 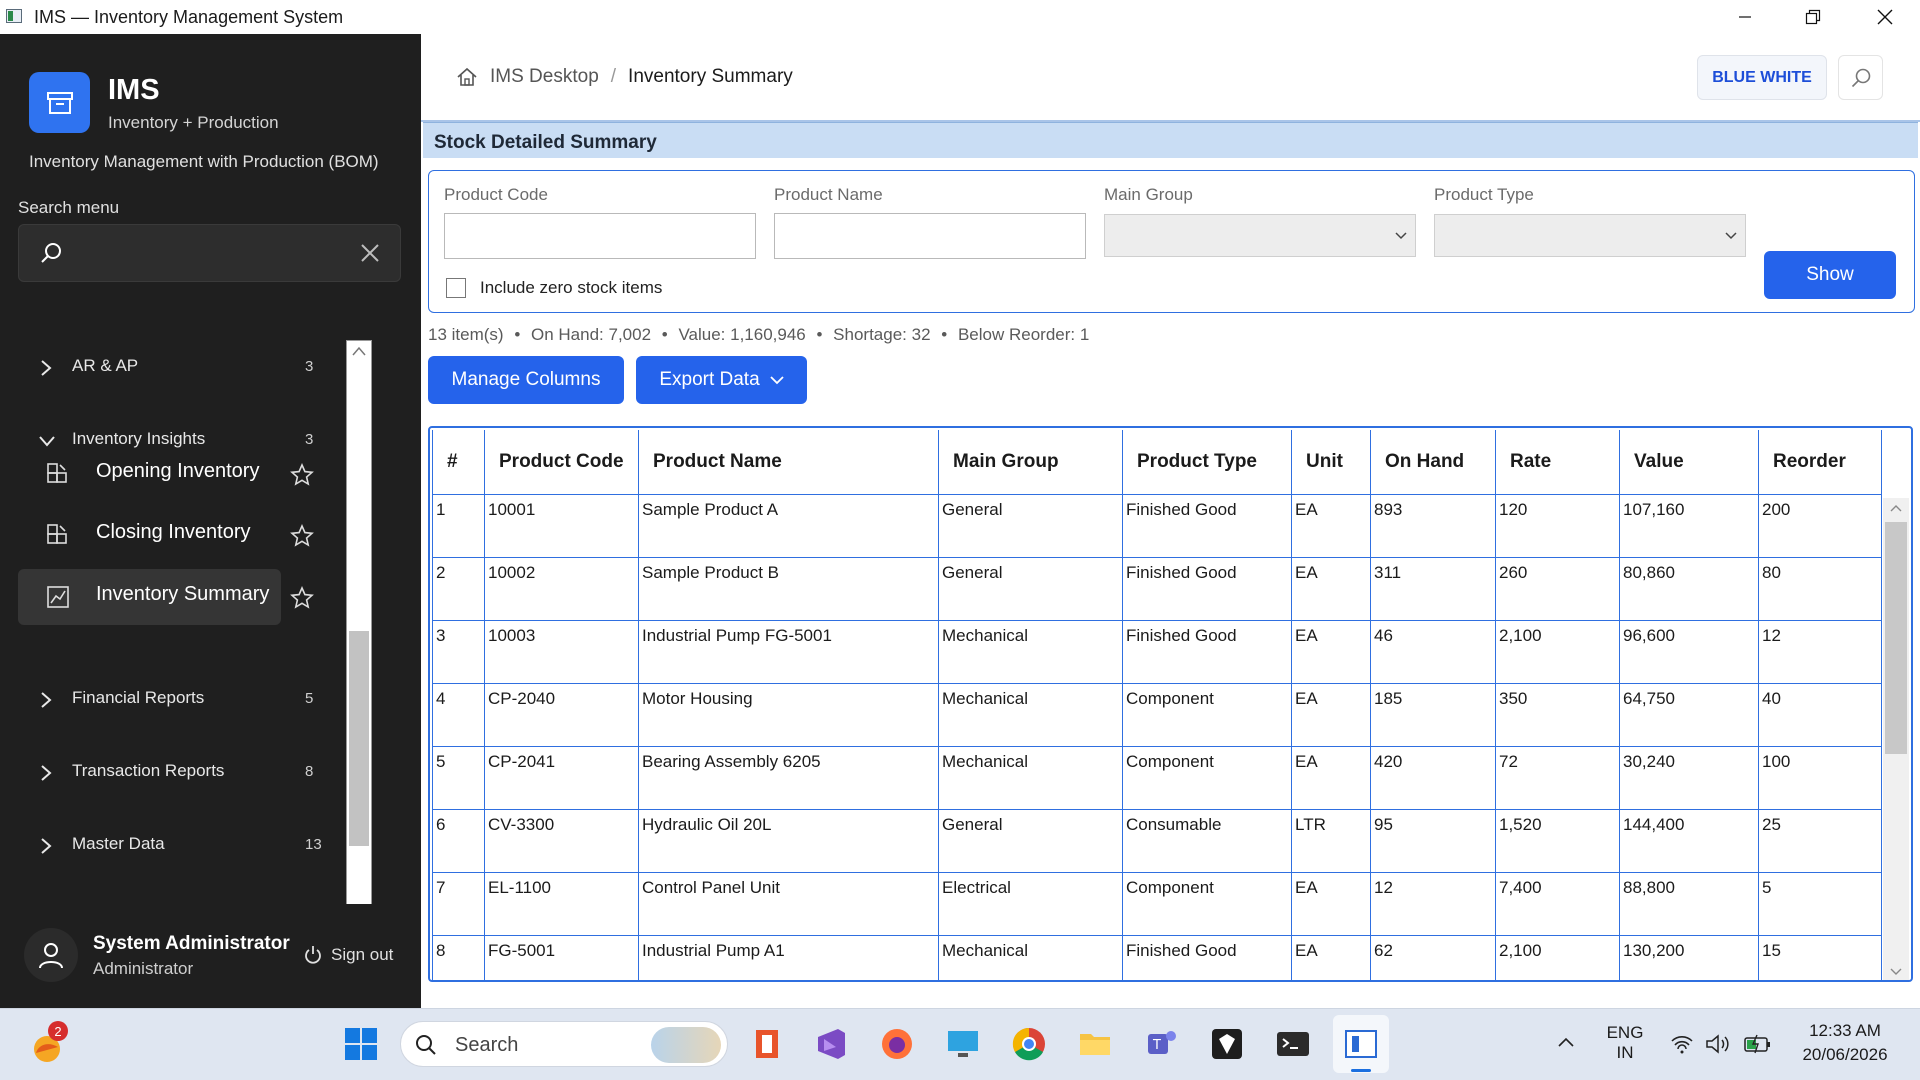 I want to click on column-header-product-name: Product Name, so click(x=788, y=462).